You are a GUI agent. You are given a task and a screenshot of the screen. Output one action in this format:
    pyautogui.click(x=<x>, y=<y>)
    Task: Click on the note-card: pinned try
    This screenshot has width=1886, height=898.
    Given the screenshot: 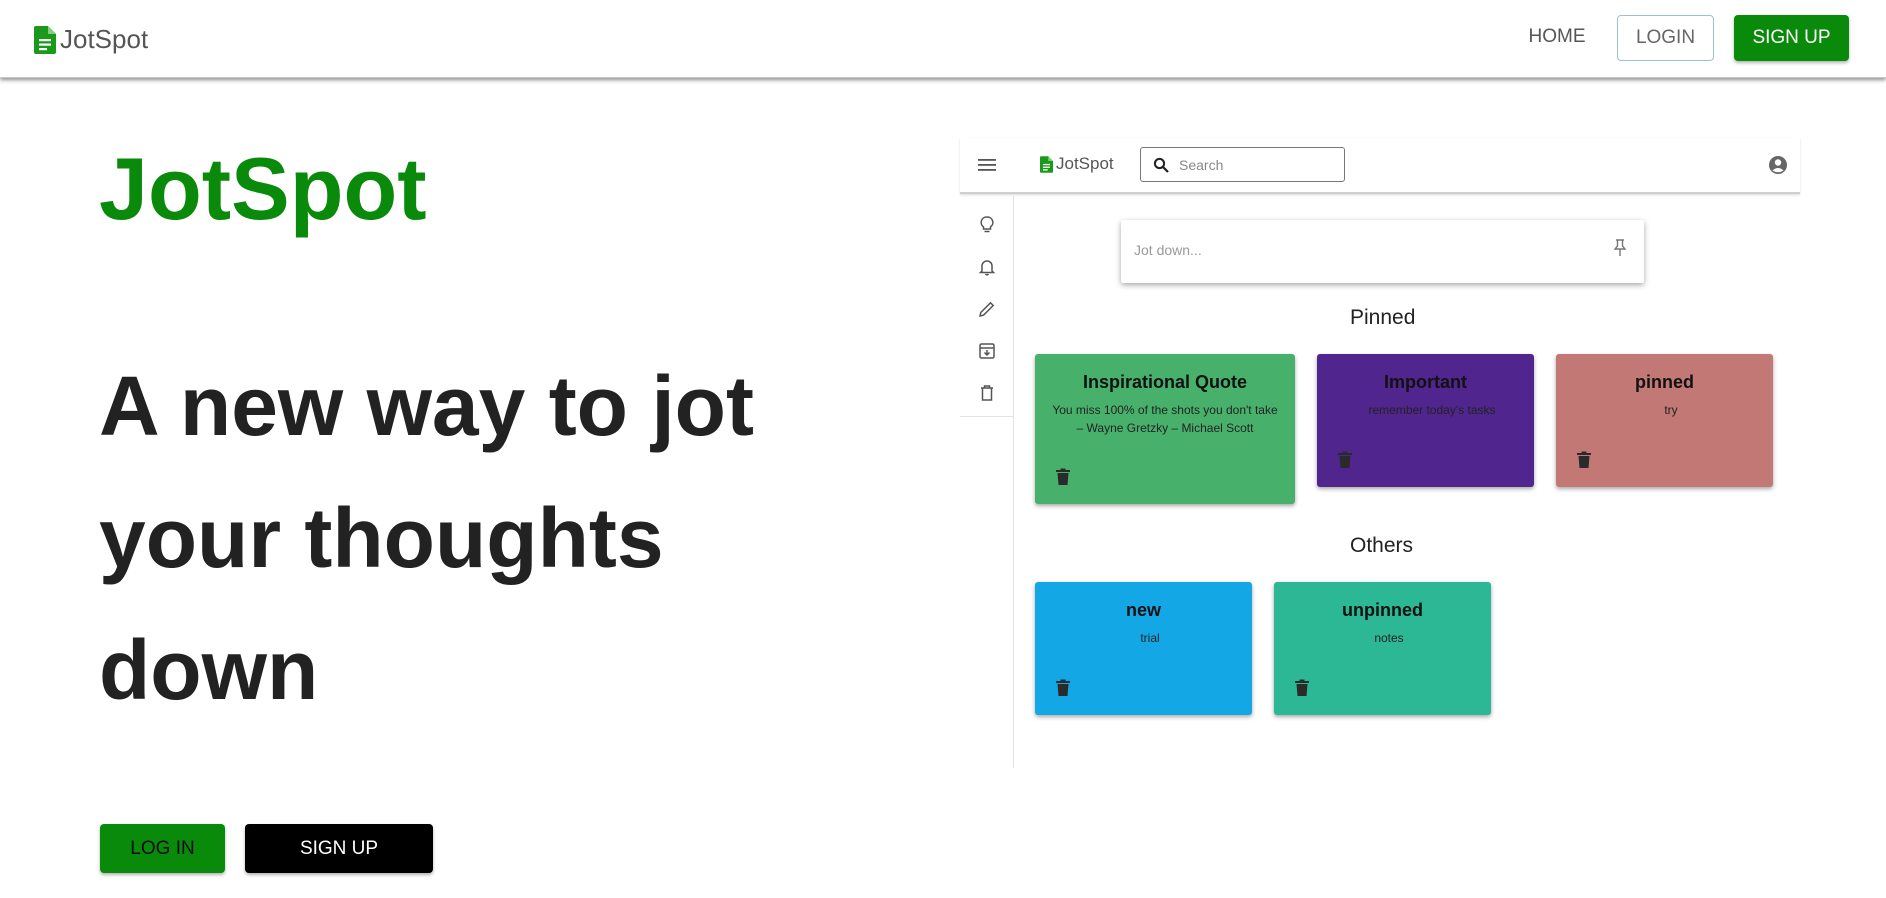 What is the action you would take?
    pyautogui.click(x=1664, y=420)
    